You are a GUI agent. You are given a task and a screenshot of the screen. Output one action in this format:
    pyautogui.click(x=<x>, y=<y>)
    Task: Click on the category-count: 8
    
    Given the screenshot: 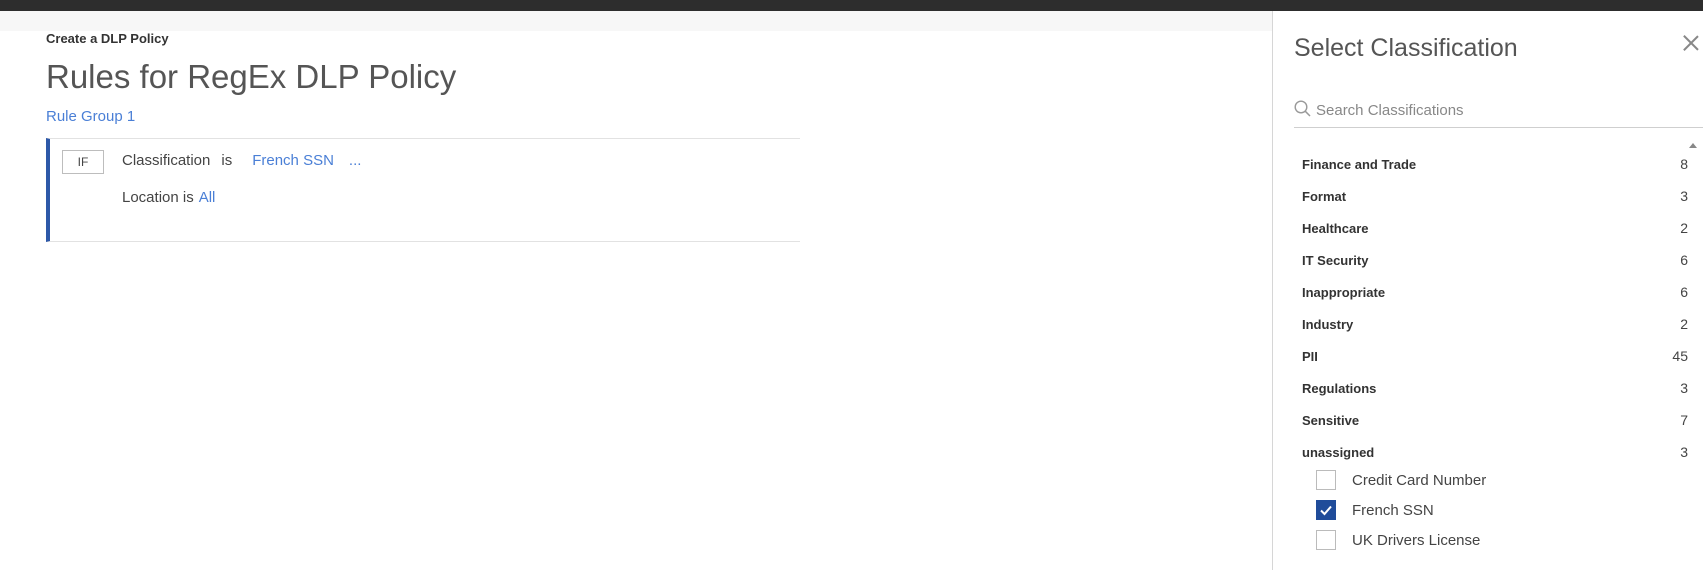 What is the action you would take?
    pyautogui.click(x=1684, y=164)
    